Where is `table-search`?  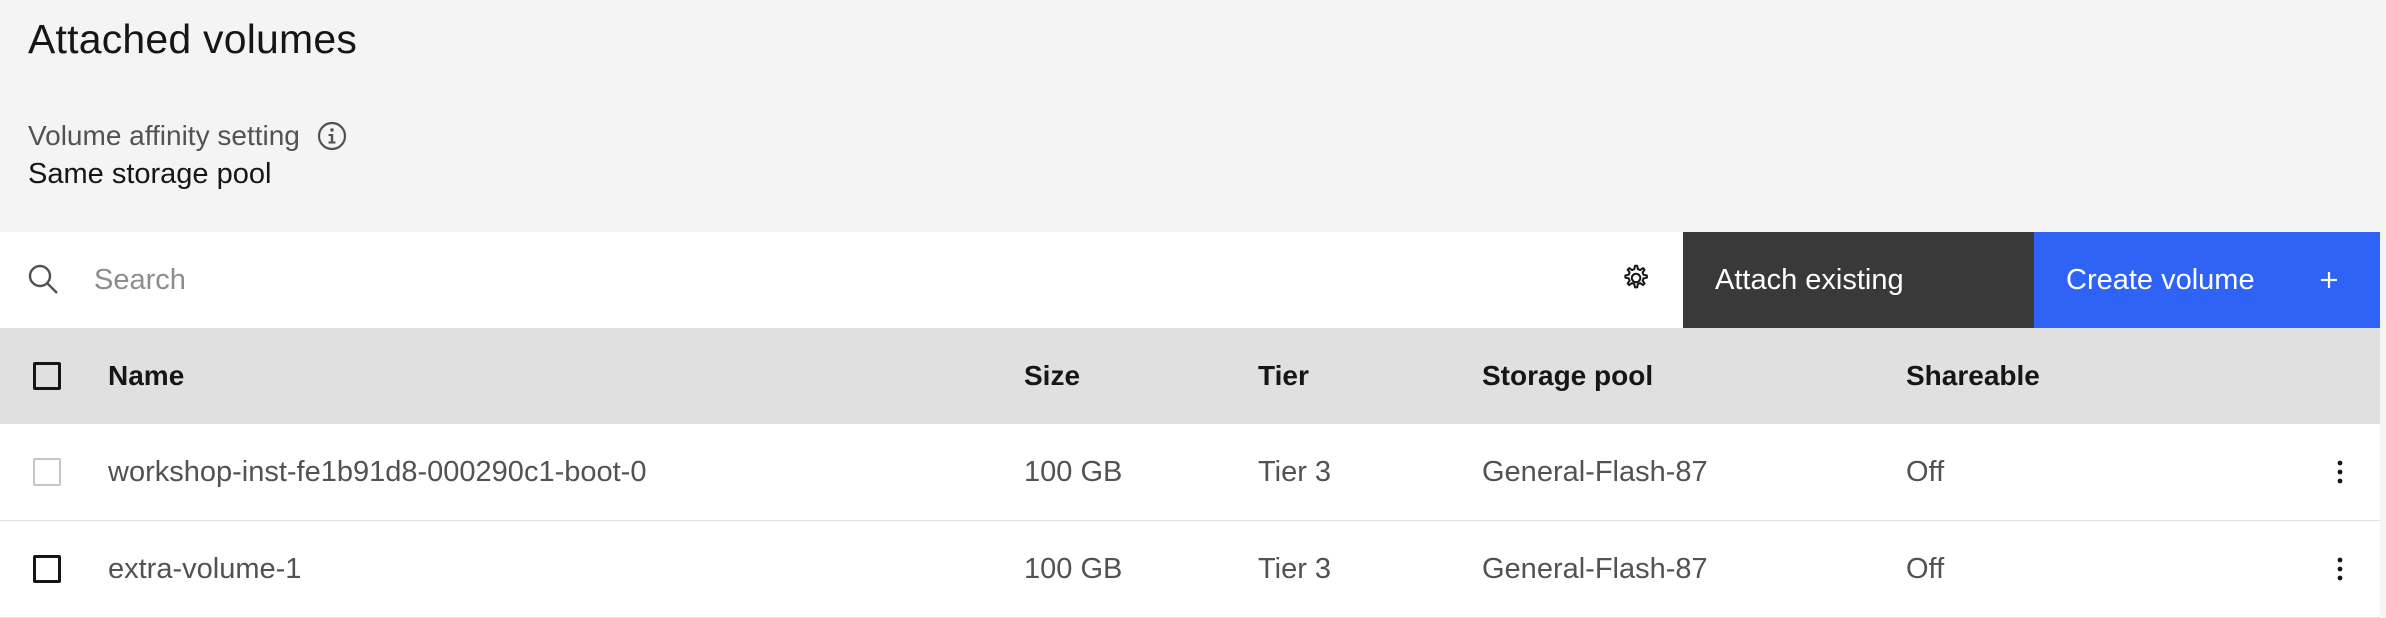 table-search is located at coordinates (793, 280).